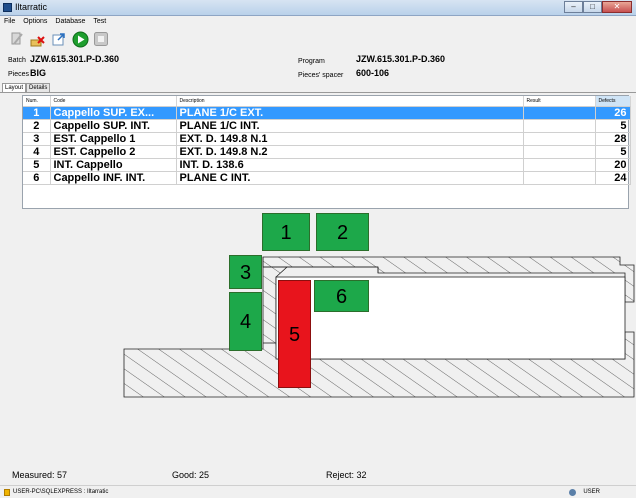 The width and height of the screenshot is (636, 498). Describe the element at coordinates (9, 22) in the screenshot. I see `menu-file: File` at that location.